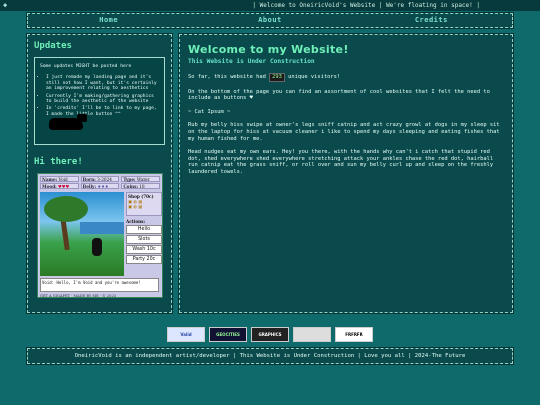  Describe the element at coordinates (268, 49) in the screenshot. I see `page-title: Welcome to my Website!` at that location.